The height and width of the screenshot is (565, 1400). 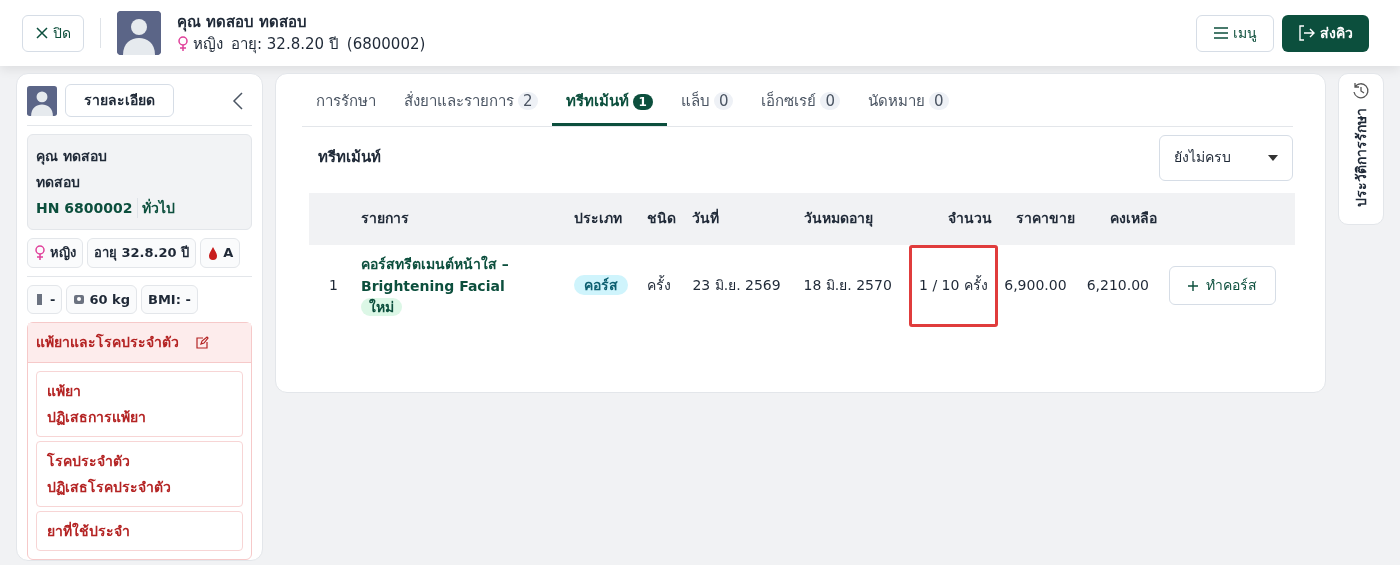 I want to click on start-course-button: ทำคอร์ส, so click(x=1223, y=285).